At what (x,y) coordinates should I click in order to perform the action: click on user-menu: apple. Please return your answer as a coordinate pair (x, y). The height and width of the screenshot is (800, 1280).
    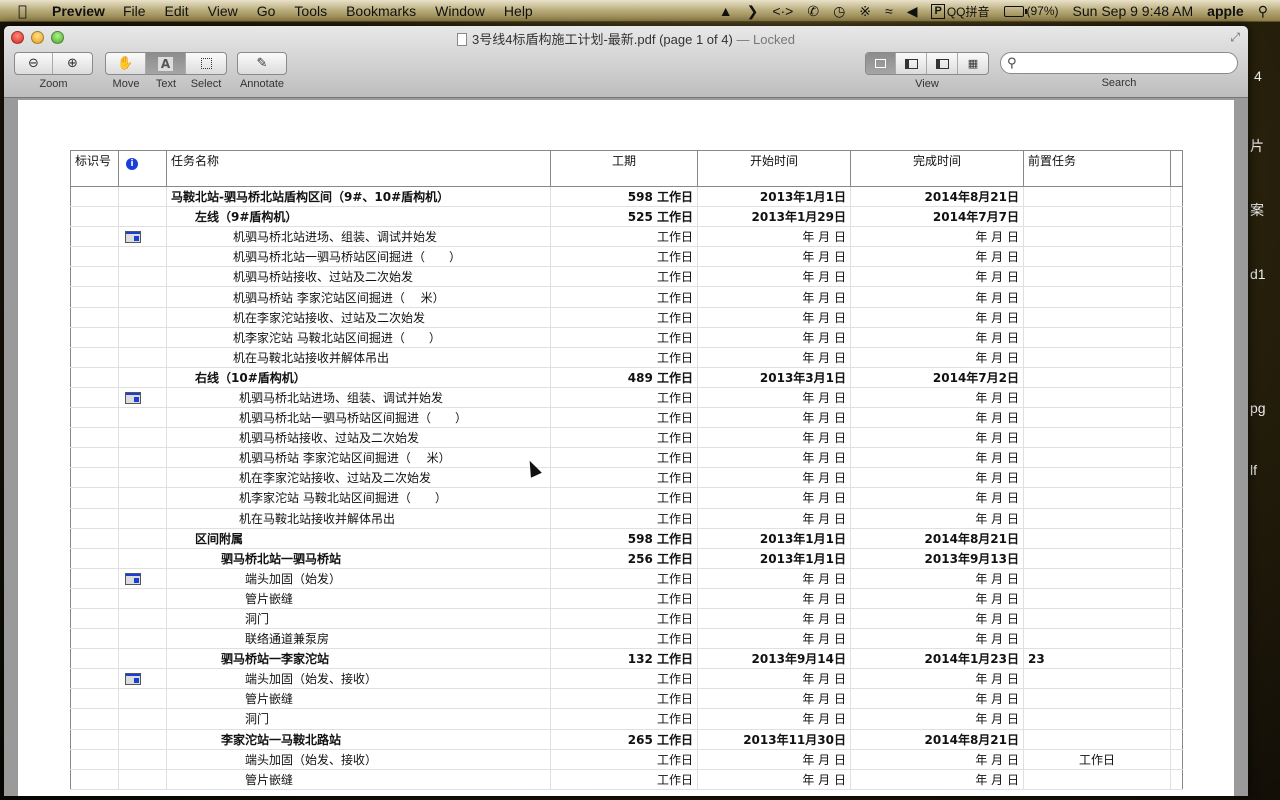
    Looking at the image, I should click on (1225, 11).